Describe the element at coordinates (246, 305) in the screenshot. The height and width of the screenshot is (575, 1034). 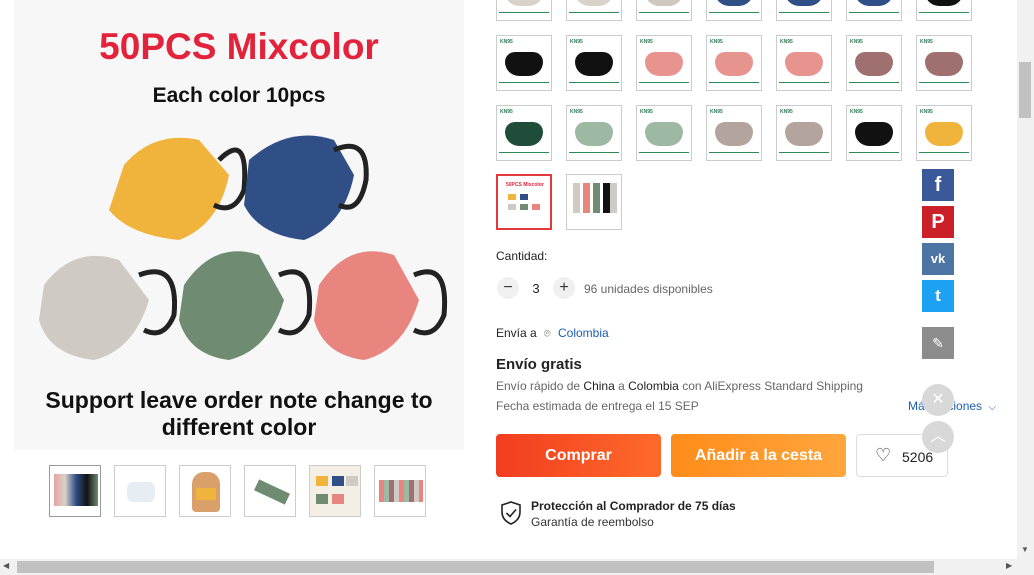
I see `mask-green` at that location.